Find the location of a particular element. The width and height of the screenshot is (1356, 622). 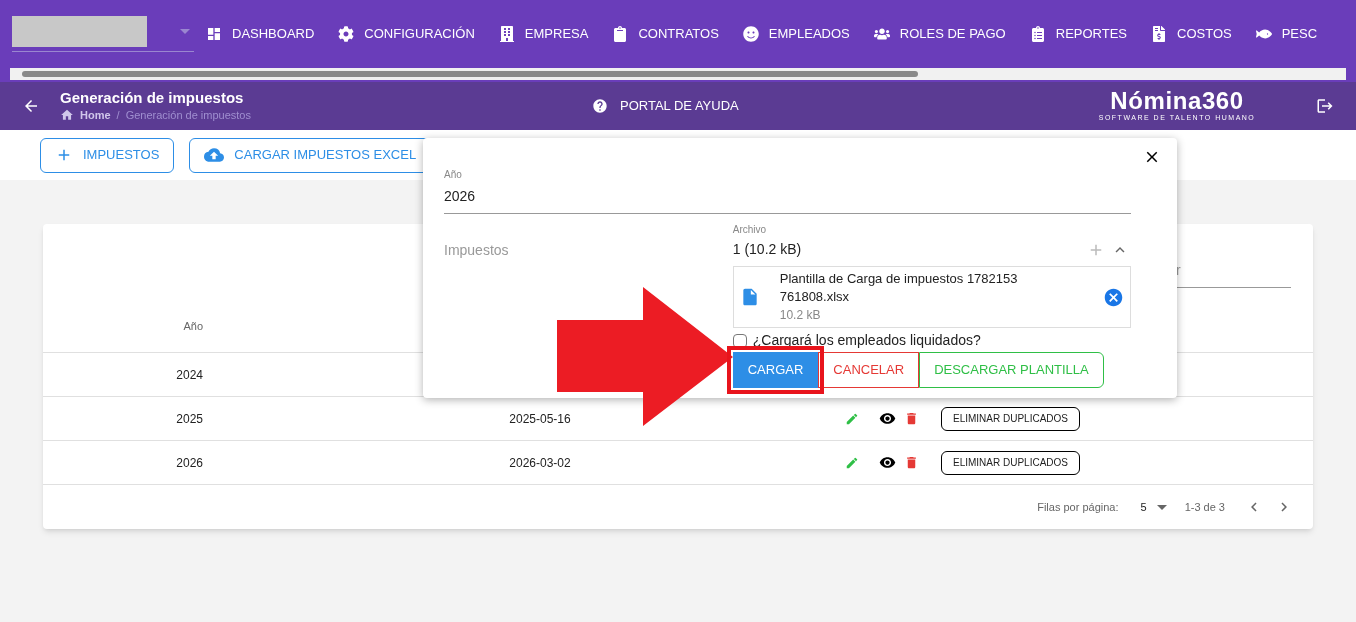

table-cell-text: 2026 is located at coordinates (189, 463).